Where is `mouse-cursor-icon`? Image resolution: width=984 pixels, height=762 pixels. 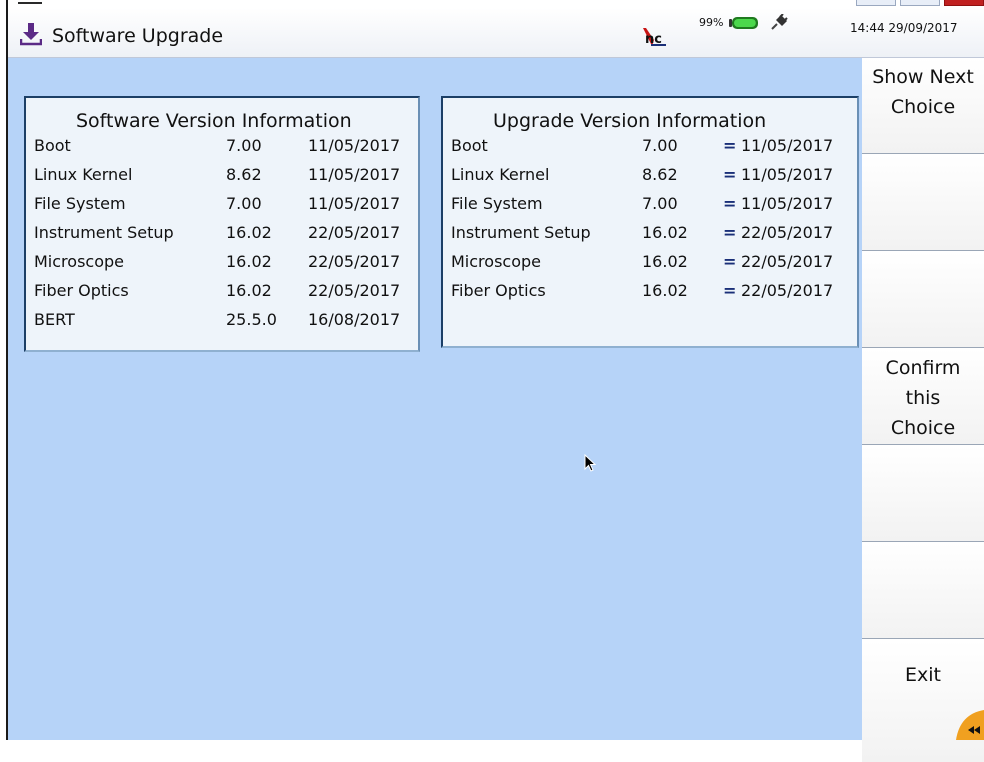
mouse-cursor-icon is located at coordinates (590, 463).